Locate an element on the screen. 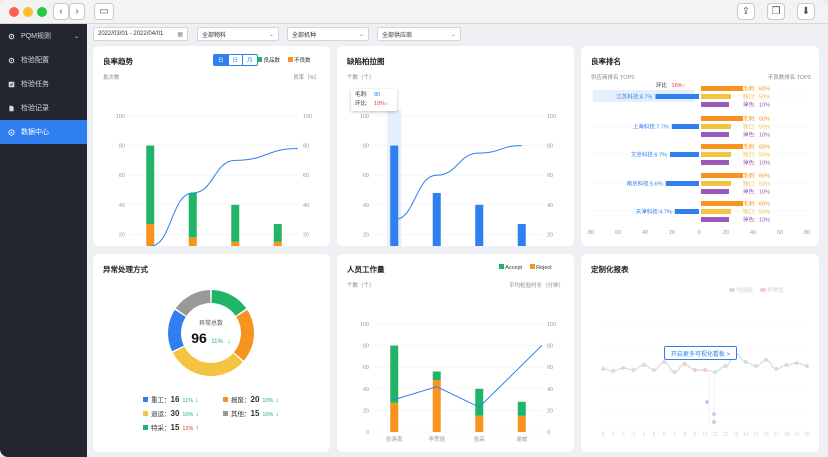  y-right-tick-label: 100 is located at coordinates (551, 325).